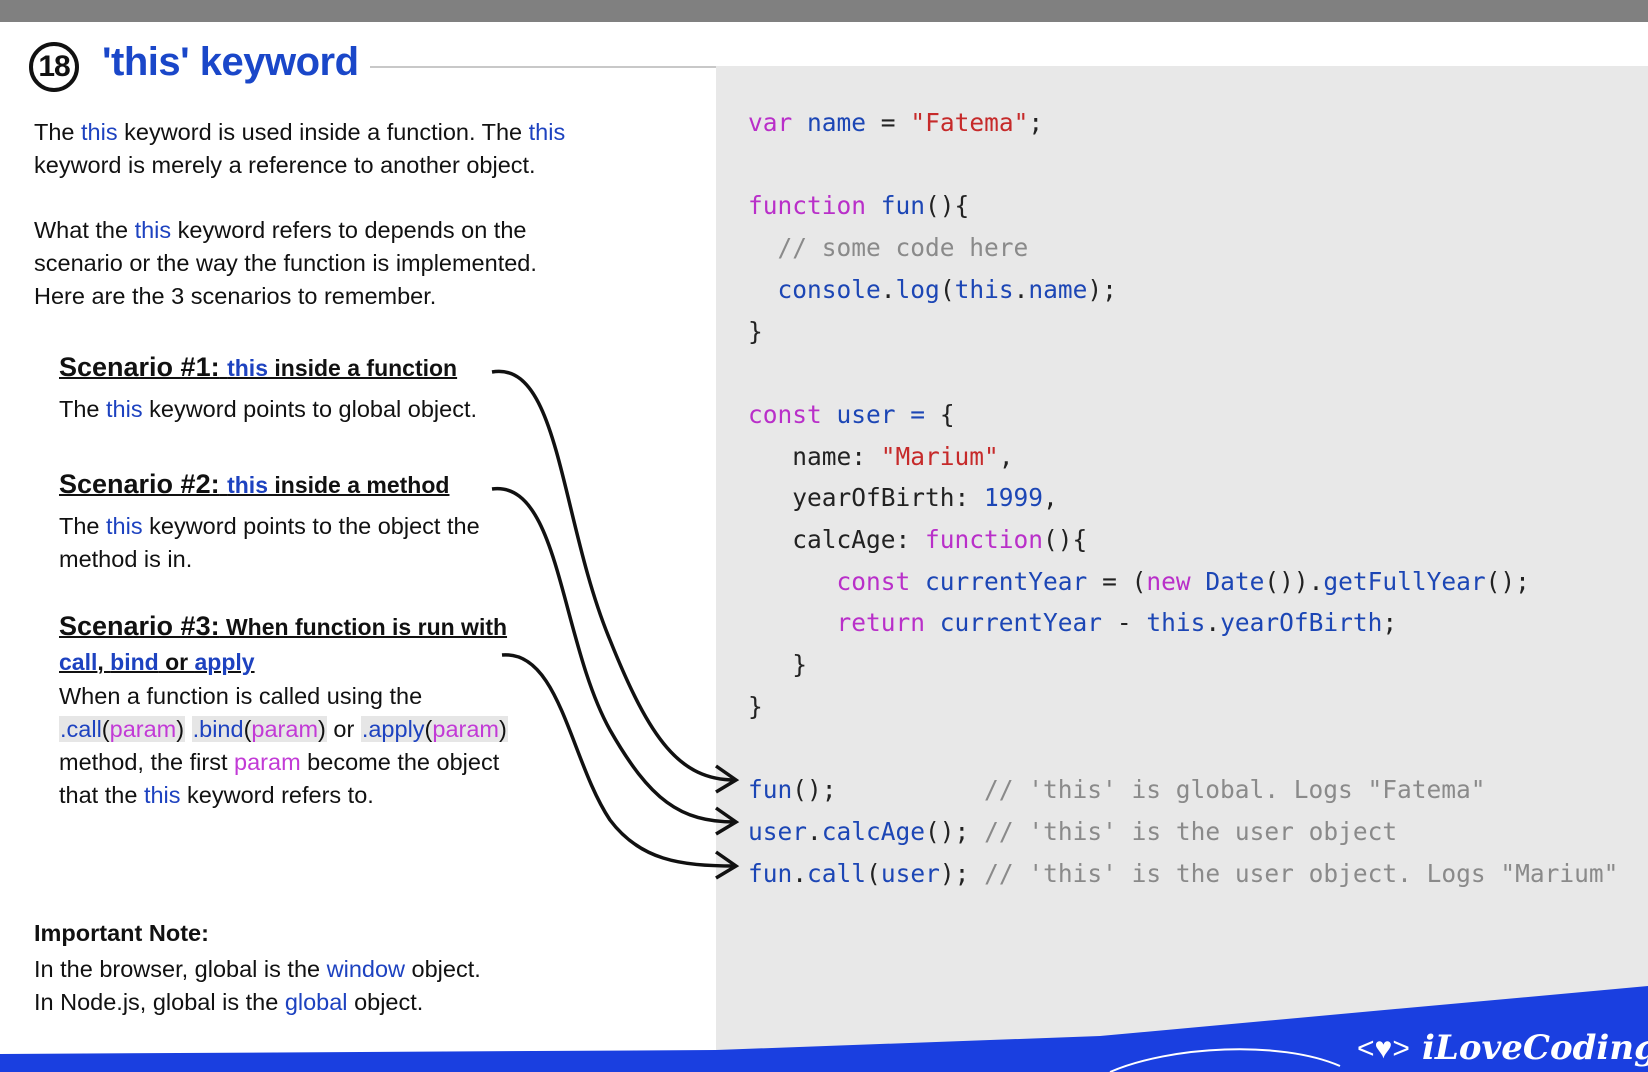 The image size is (1648, 1072). I want to click on brand-logo: iLoveCoding, so click(1535, 1048).